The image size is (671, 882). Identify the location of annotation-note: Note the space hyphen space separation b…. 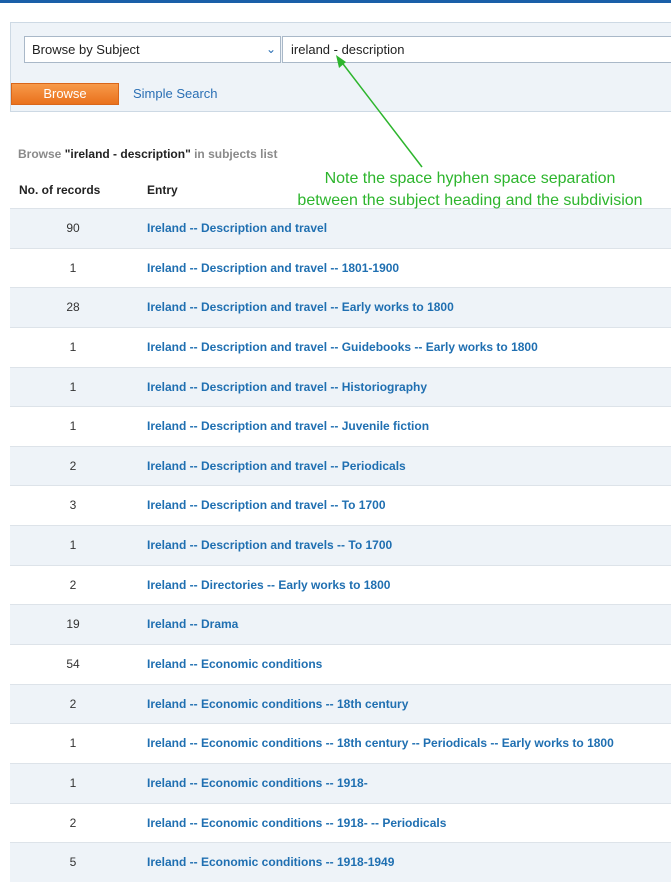
(460, 190).